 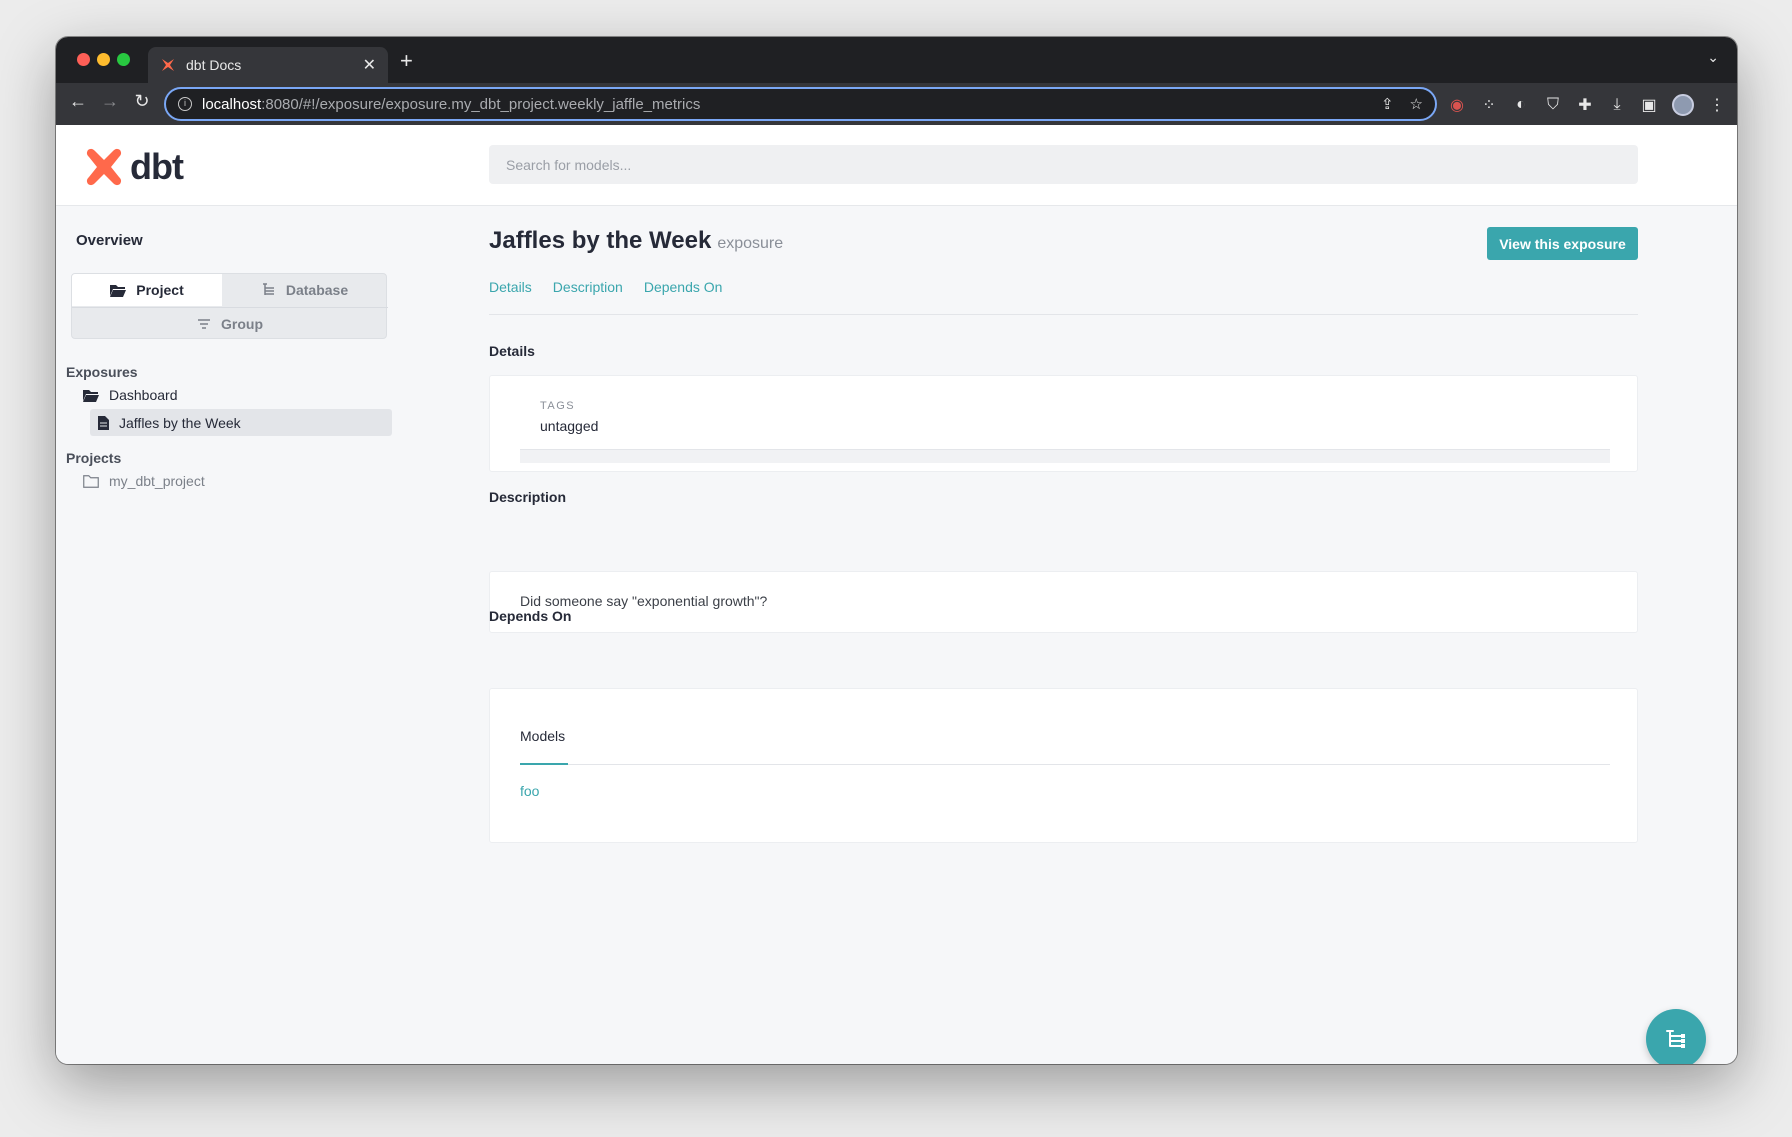 What do you see at coordinates (142, 101) in the screenshot?
I see `reload-icon: ↻` at bounding box center [142, 101].